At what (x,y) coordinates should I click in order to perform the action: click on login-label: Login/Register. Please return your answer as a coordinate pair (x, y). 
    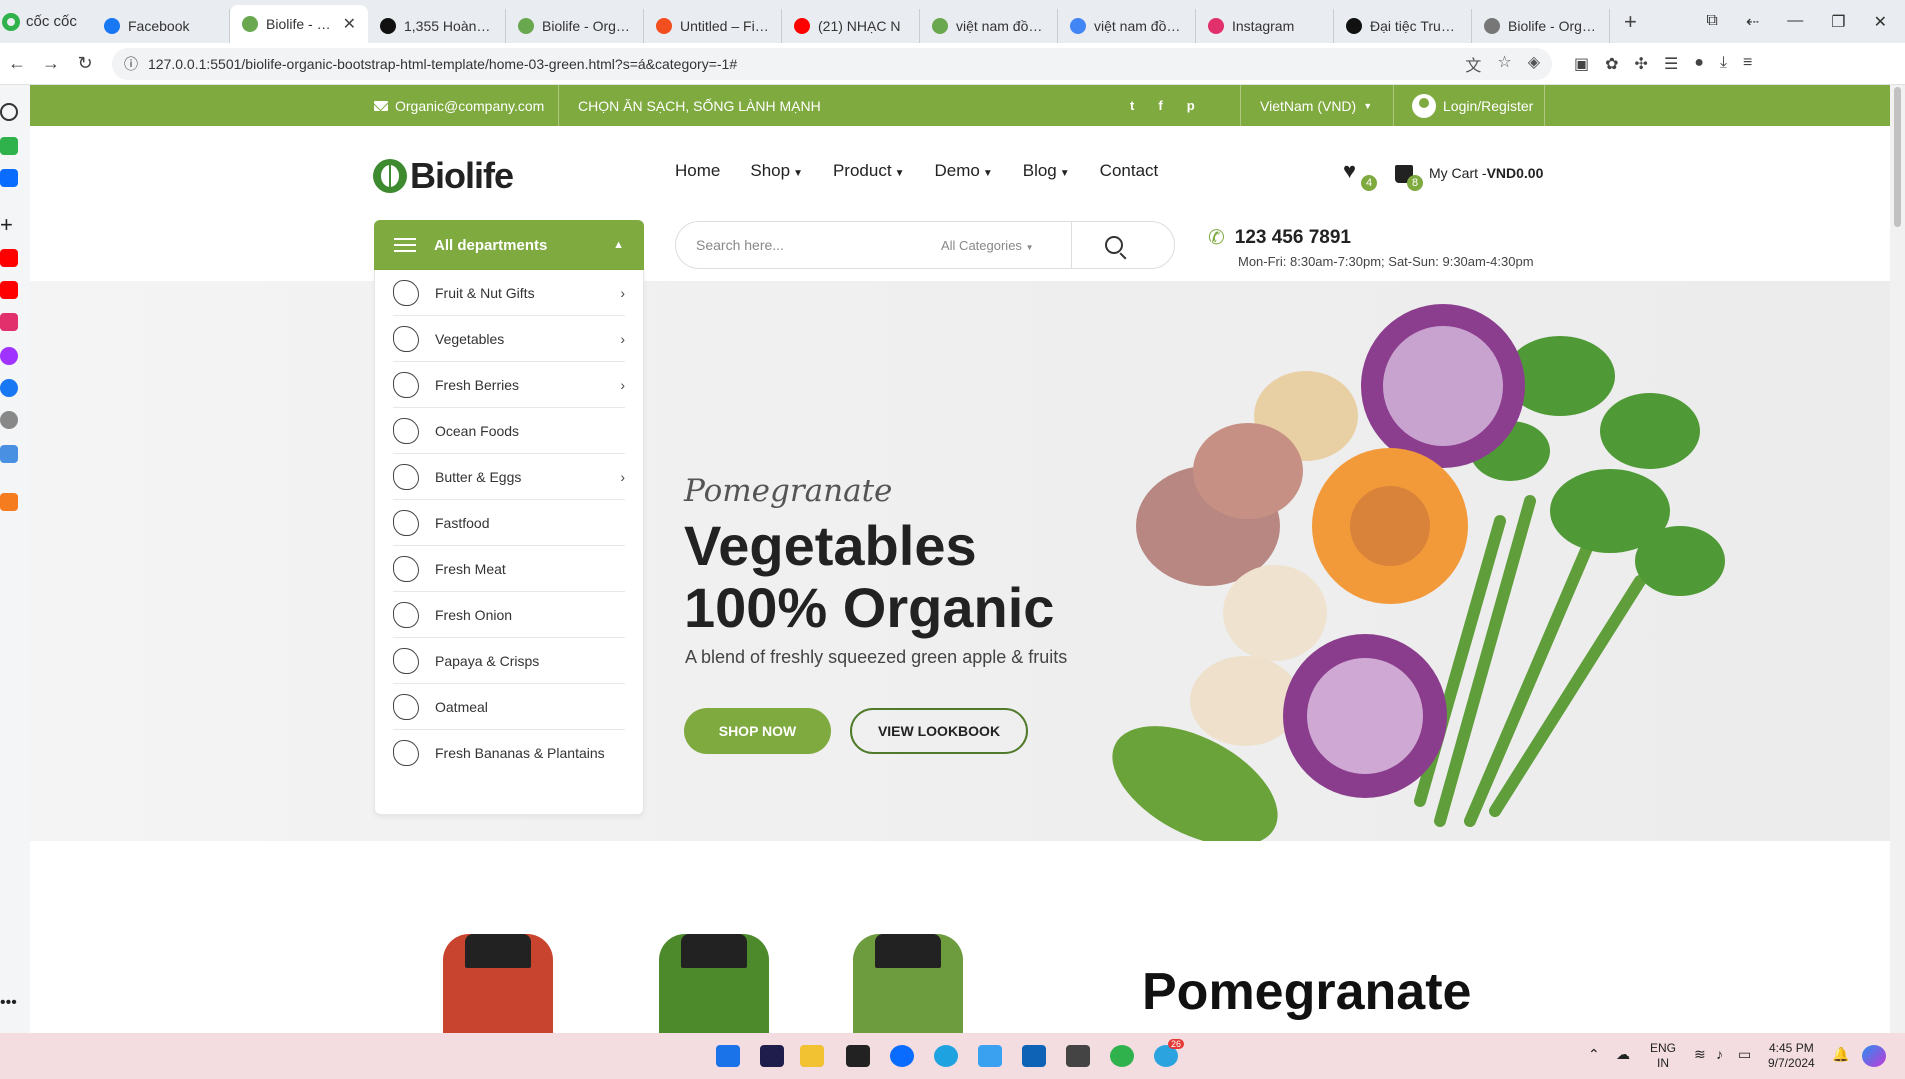
    Looking at the image, I should click on (1488, 106).